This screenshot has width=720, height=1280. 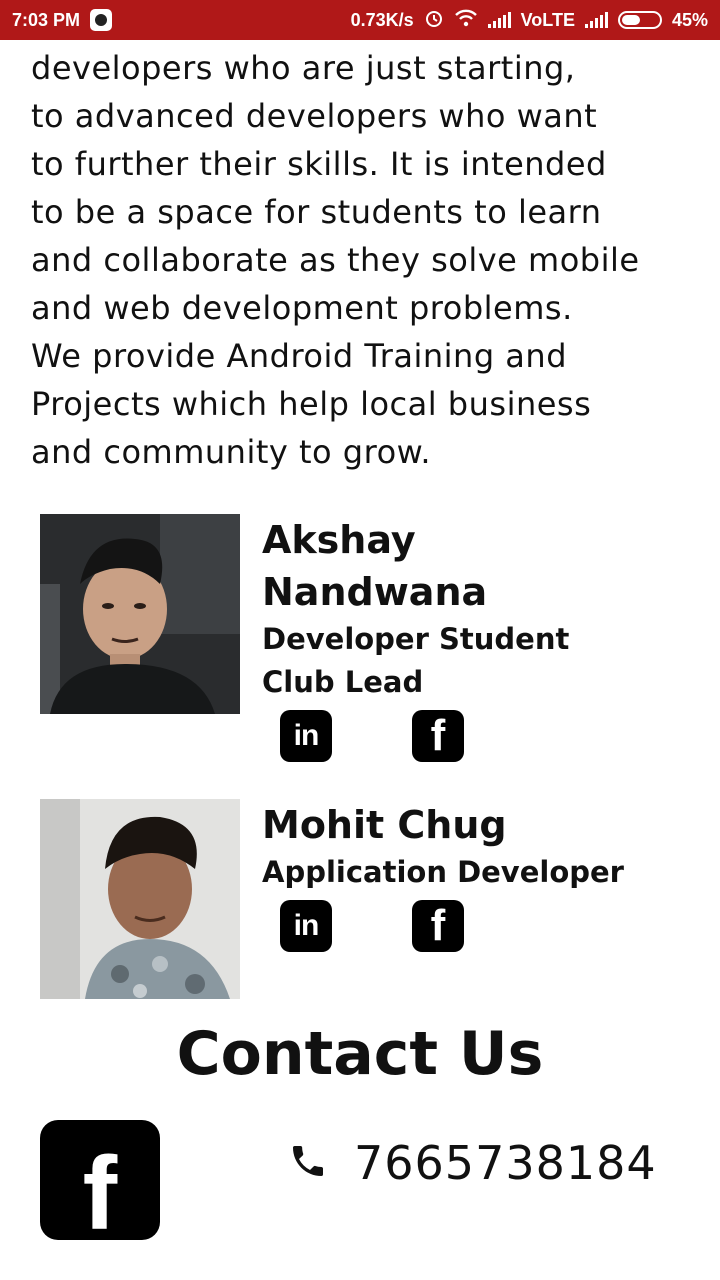 What do you see at coordinates (231, 452) in the screenshot?
I see `about-line: and community to grow.` at bounding box center [231, 452].